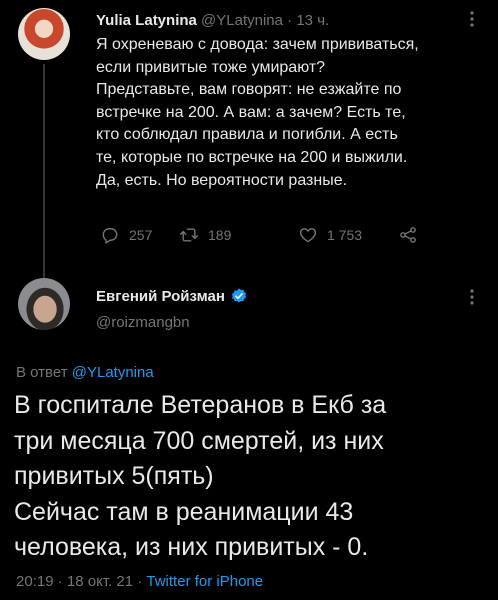 The height and width of the screenshot is (600, 498). What do you see at coordinates (249, 310) in the screenshot?
I see `reply-tweet-header: Евгений Ройзман @roizmangbn` at bounding box center [249, 310].